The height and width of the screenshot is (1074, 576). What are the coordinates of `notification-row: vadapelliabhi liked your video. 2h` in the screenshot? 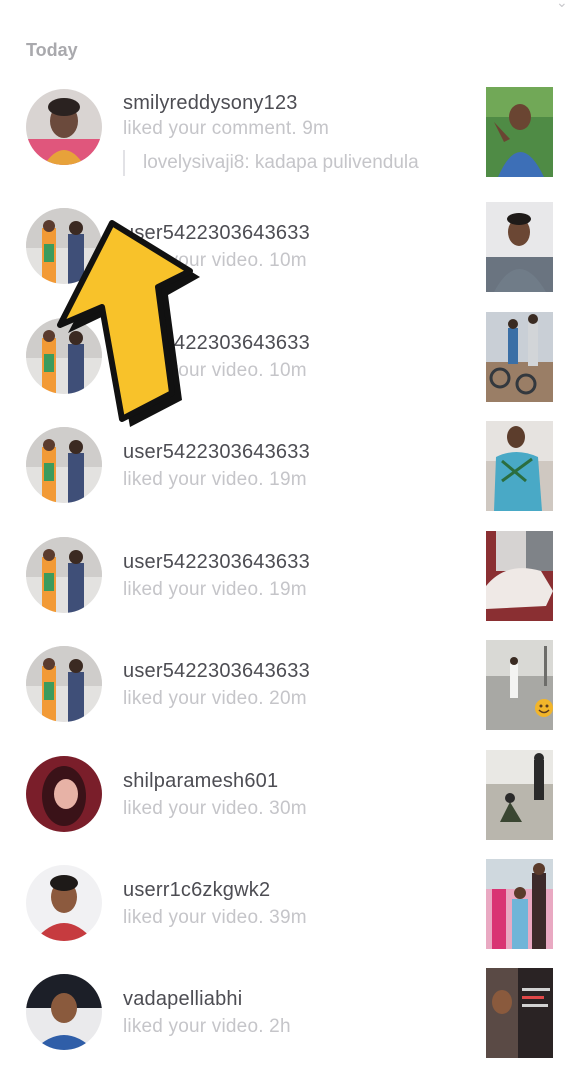 It's located at (288, 1021).